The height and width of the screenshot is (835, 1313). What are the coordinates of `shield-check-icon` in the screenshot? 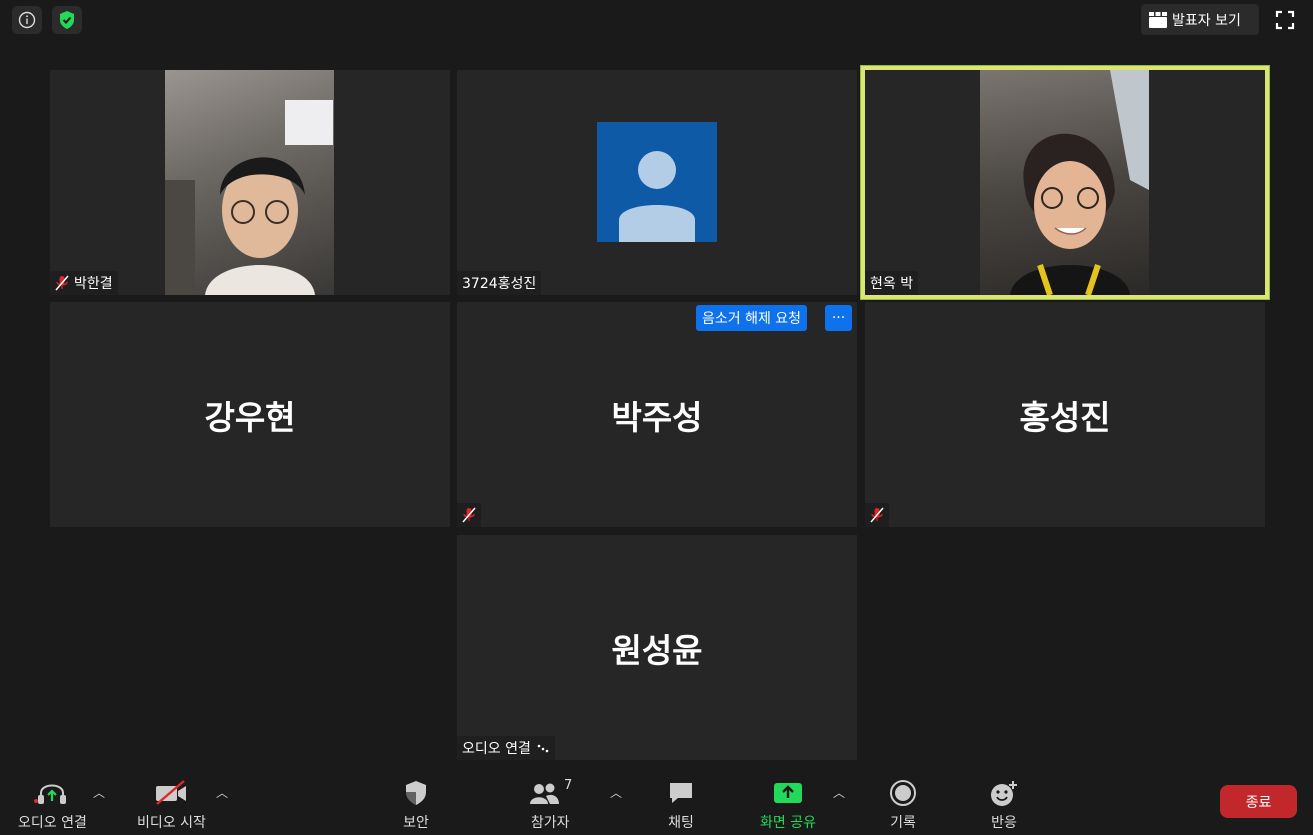 It's located at (67, 20).